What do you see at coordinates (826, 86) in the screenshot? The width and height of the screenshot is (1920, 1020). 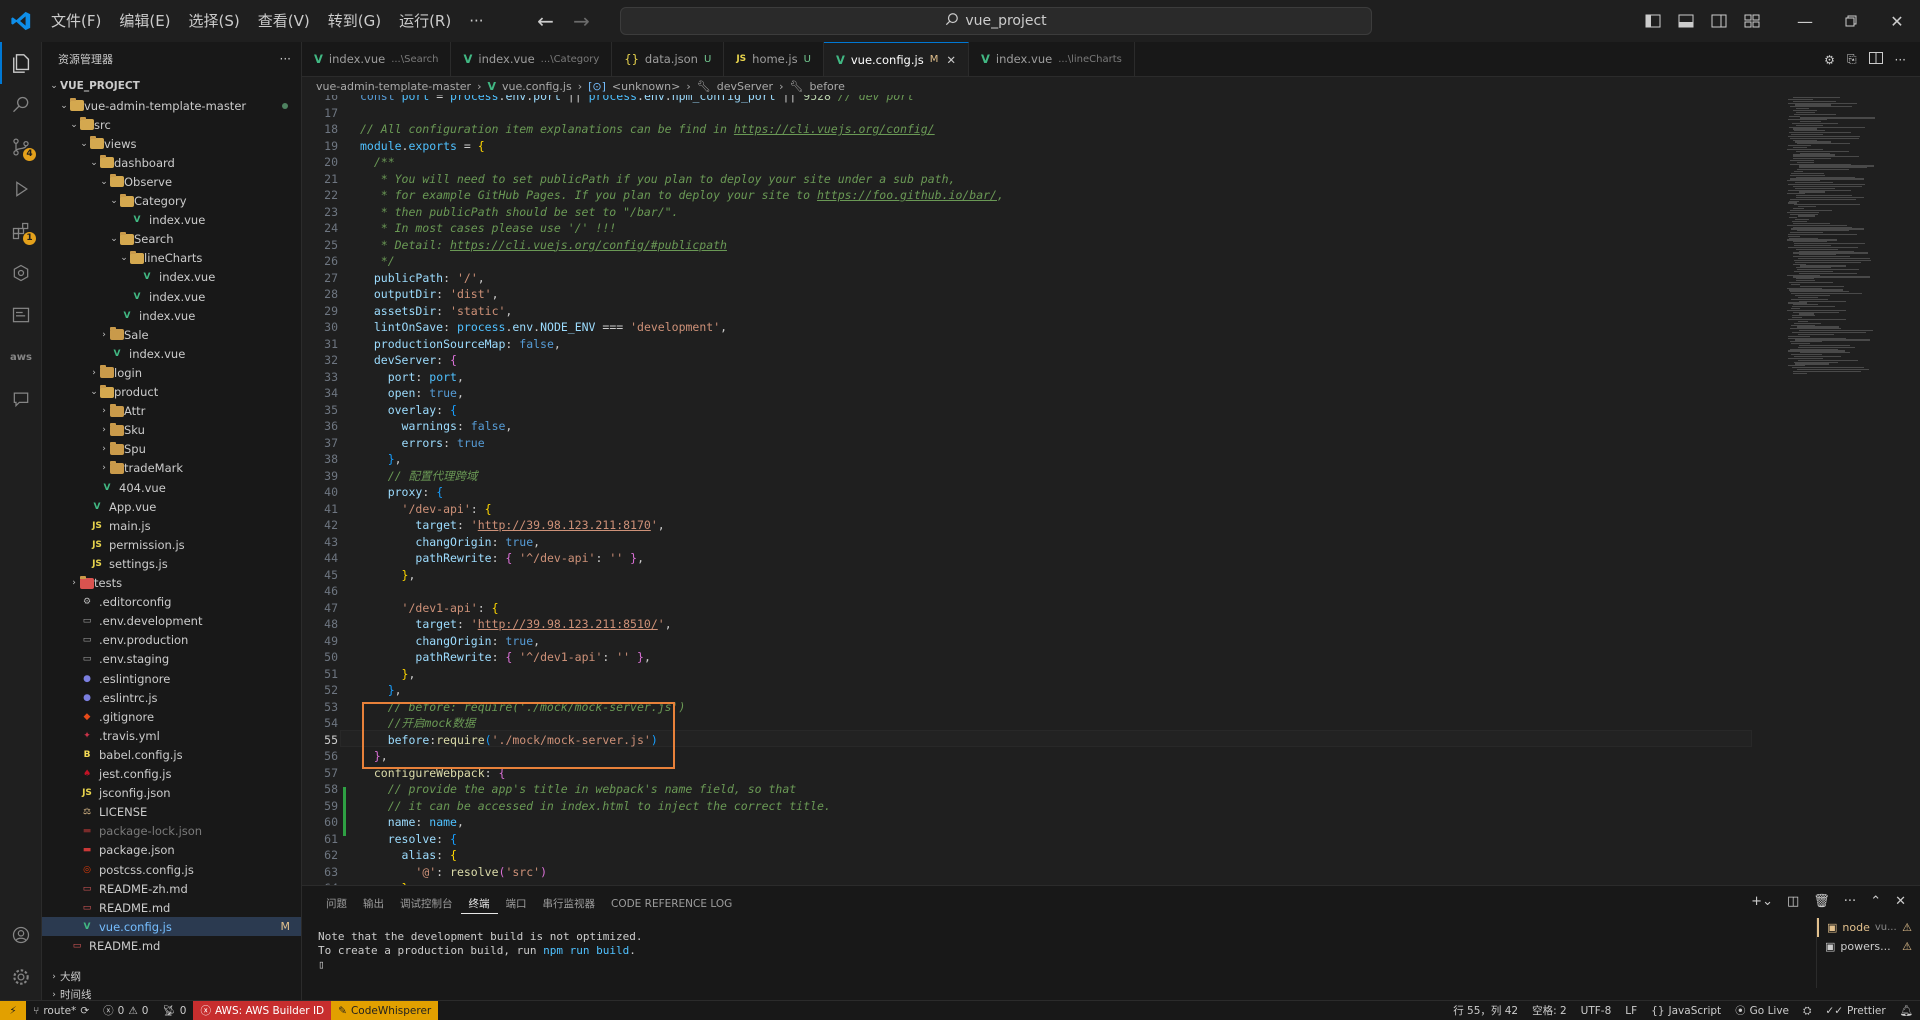 I see `breadcrumb-symbol: before` at bounding box center [826, 86].